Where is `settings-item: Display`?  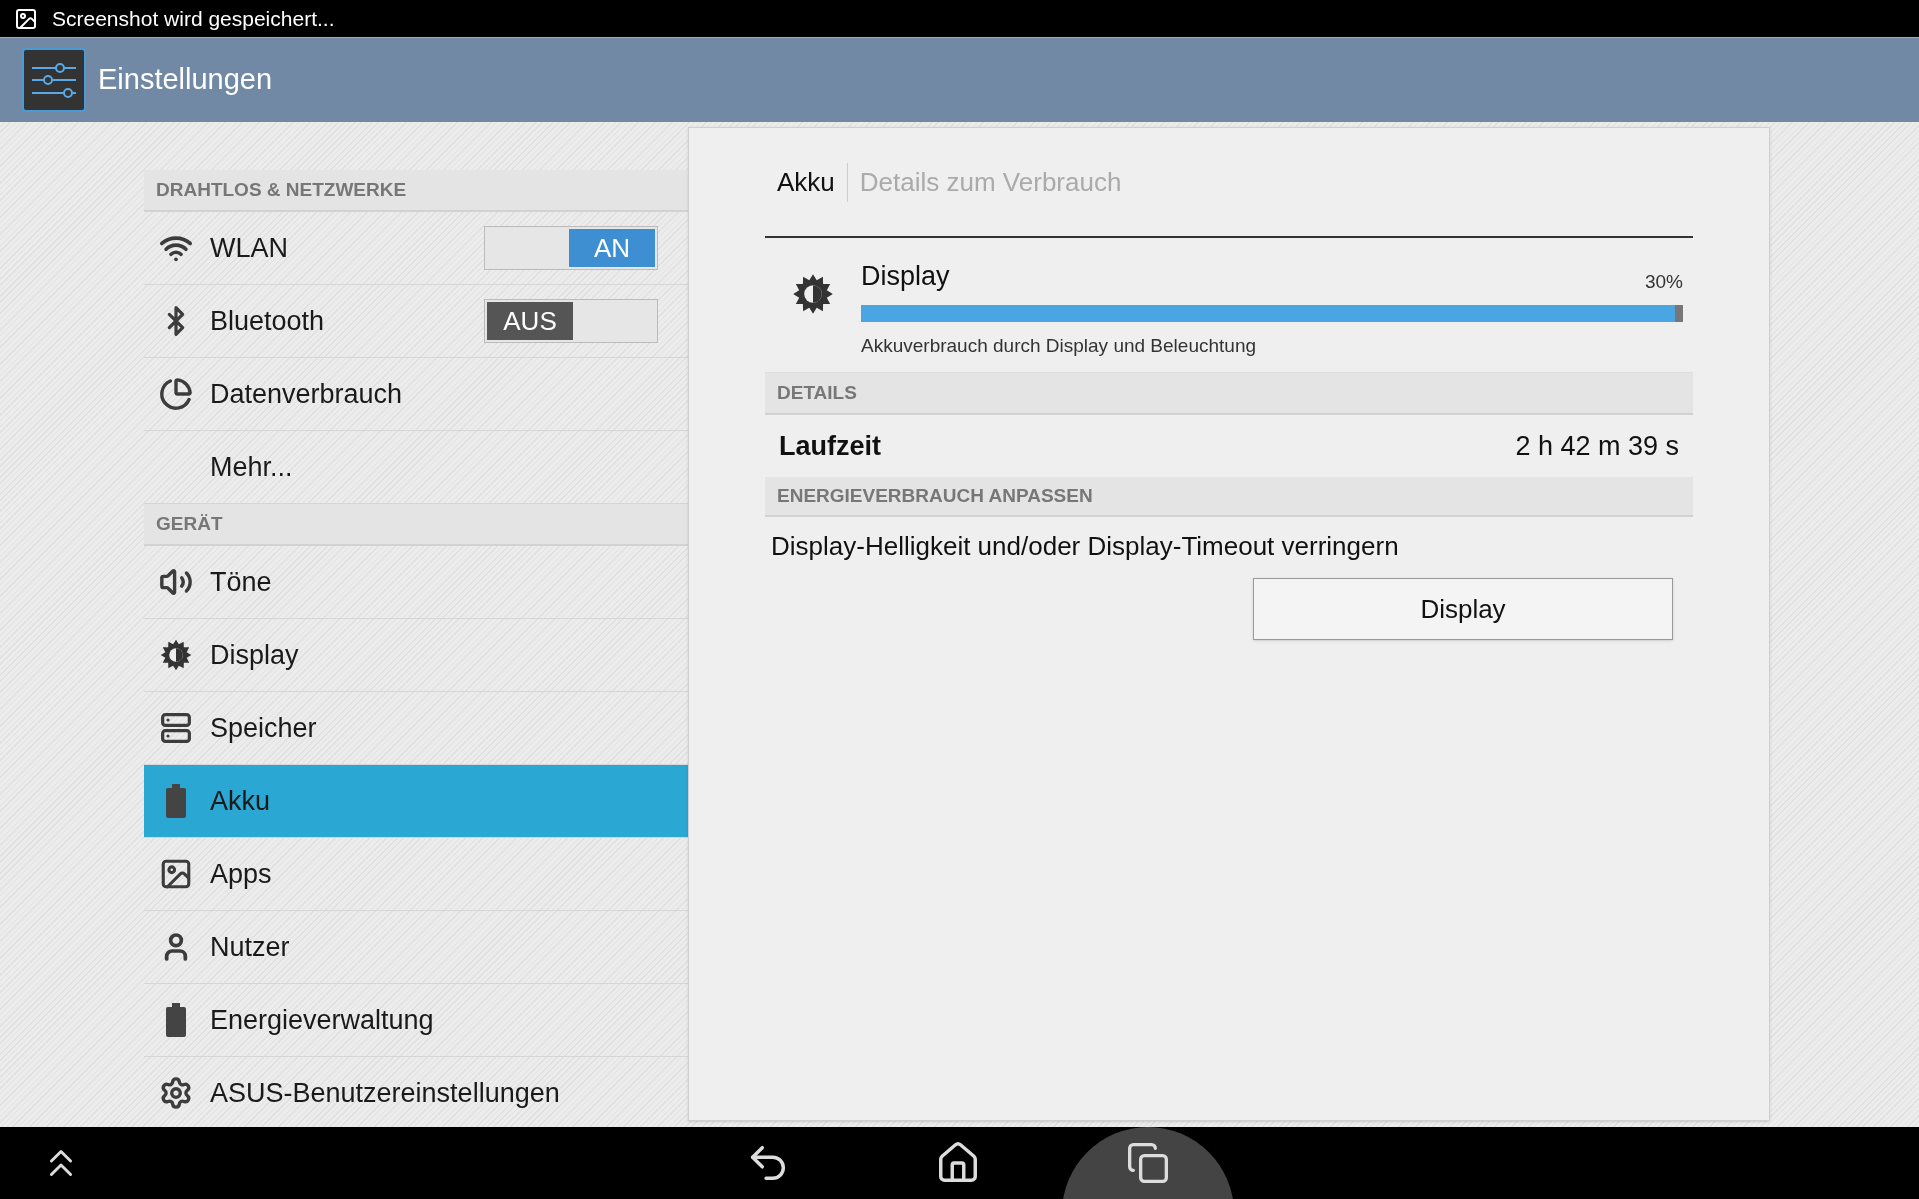 settings-item: Display is located at coordinates (416, 655).